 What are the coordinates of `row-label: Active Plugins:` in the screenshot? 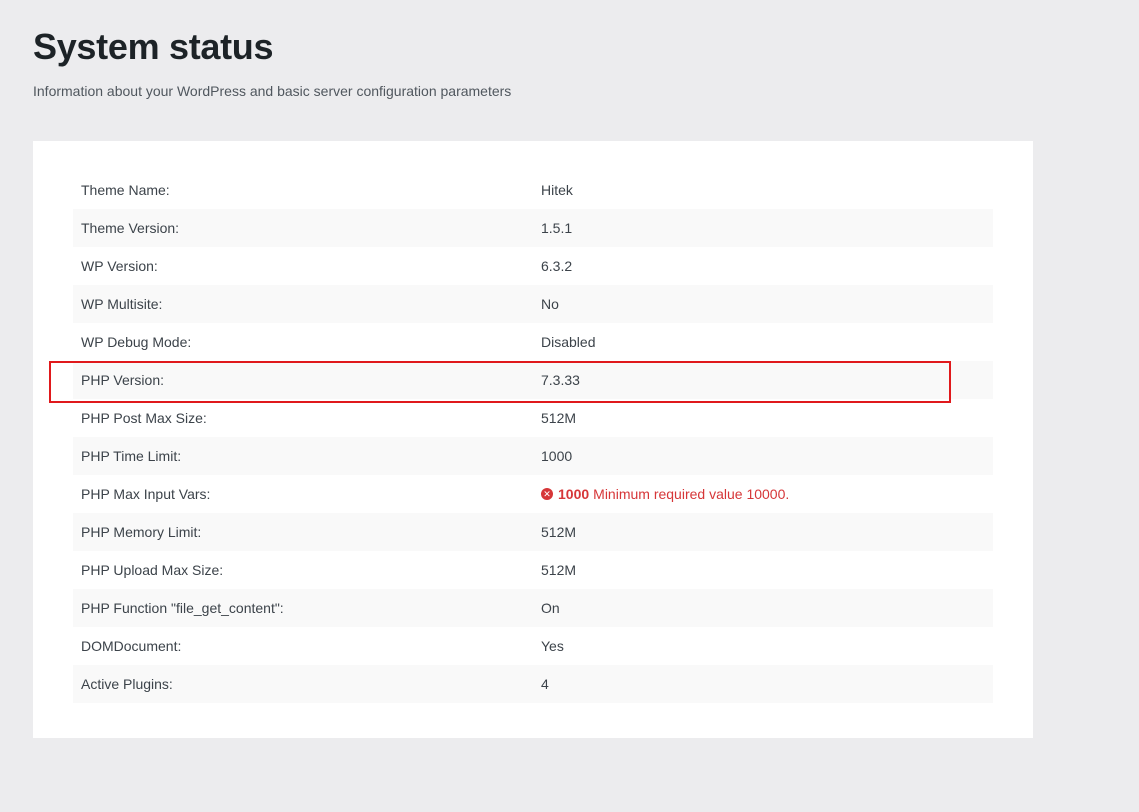 It's located at (127, 684).